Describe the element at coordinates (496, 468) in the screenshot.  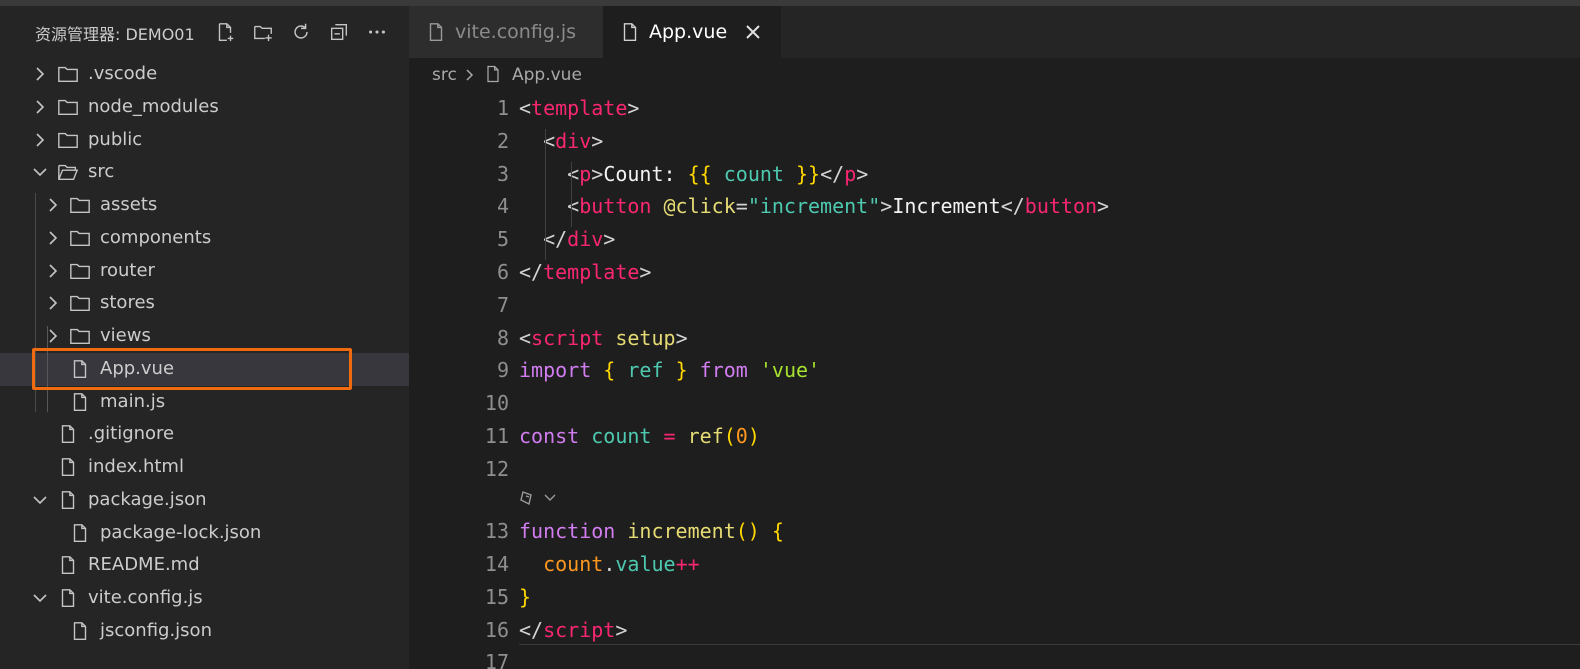
I see `line-number: 12` at that location.